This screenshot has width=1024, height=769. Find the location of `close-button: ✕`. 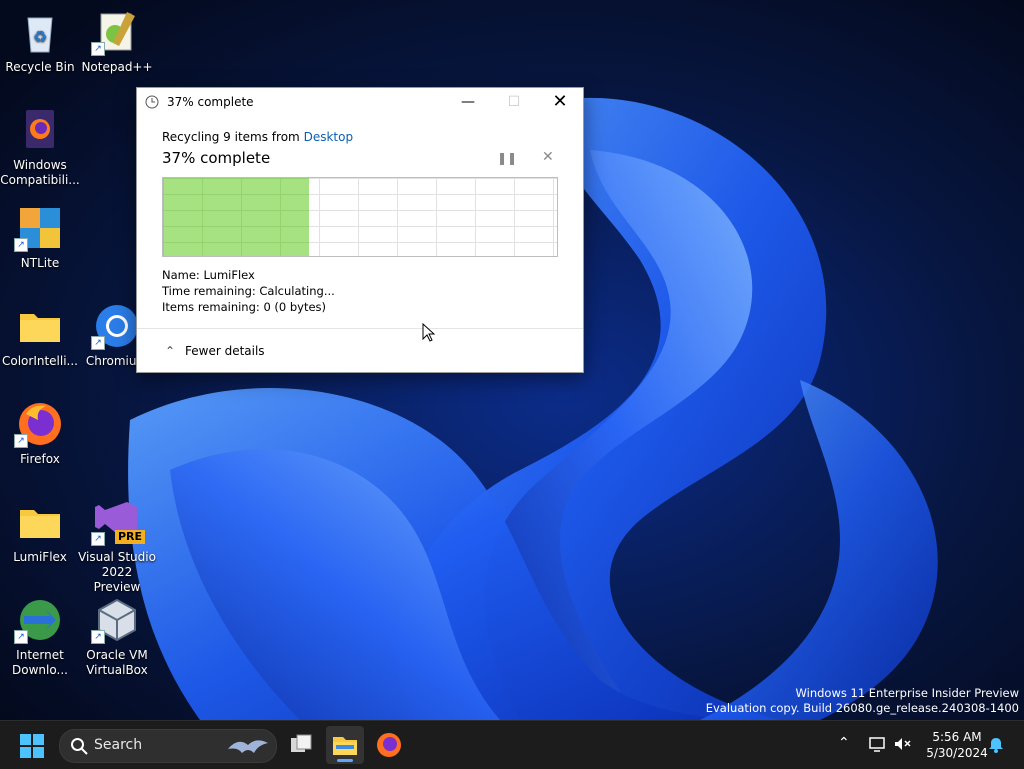

close-button: ✕ is located at coordinates (560, 102).